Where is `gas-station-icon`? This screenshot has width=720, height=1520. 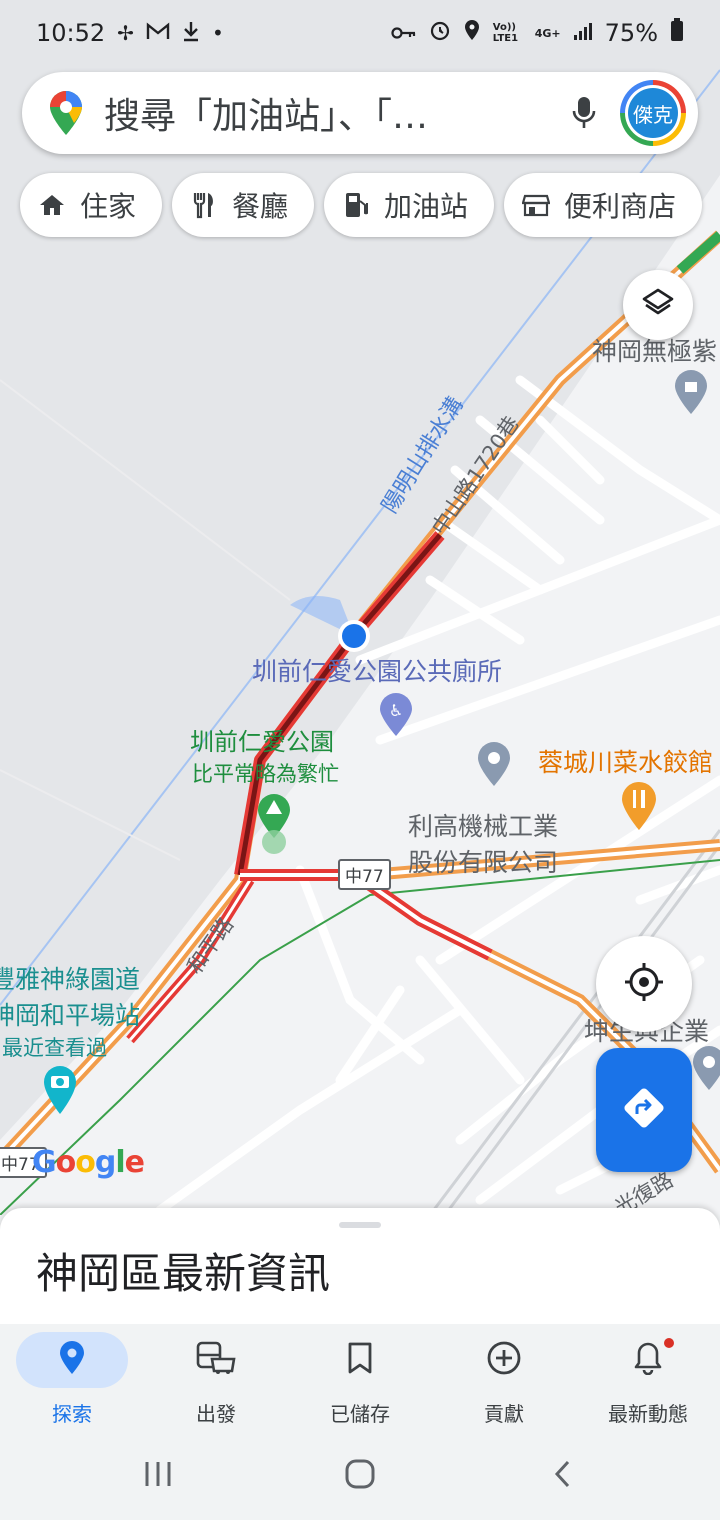
gas-station-icon is located at coordinates (356, 205).